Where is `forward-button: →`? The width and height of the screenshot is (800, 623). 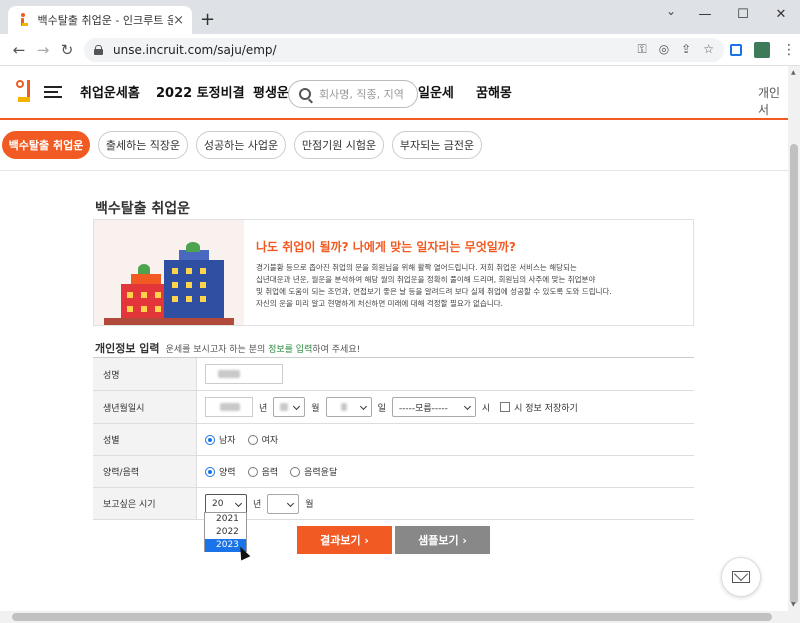
forward-button: → is located at coordinates (43, 50).